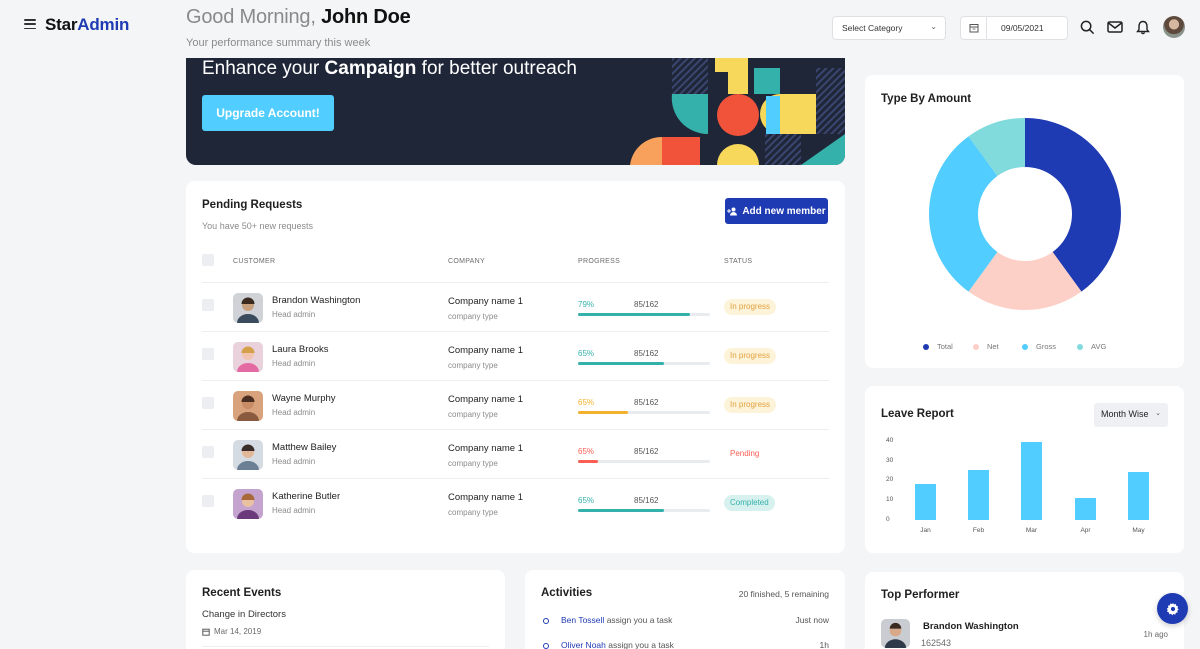  Describe the element at coordinates (496, 68) in the screenshot. I see `banner-text-post: for better outreach` at that location.